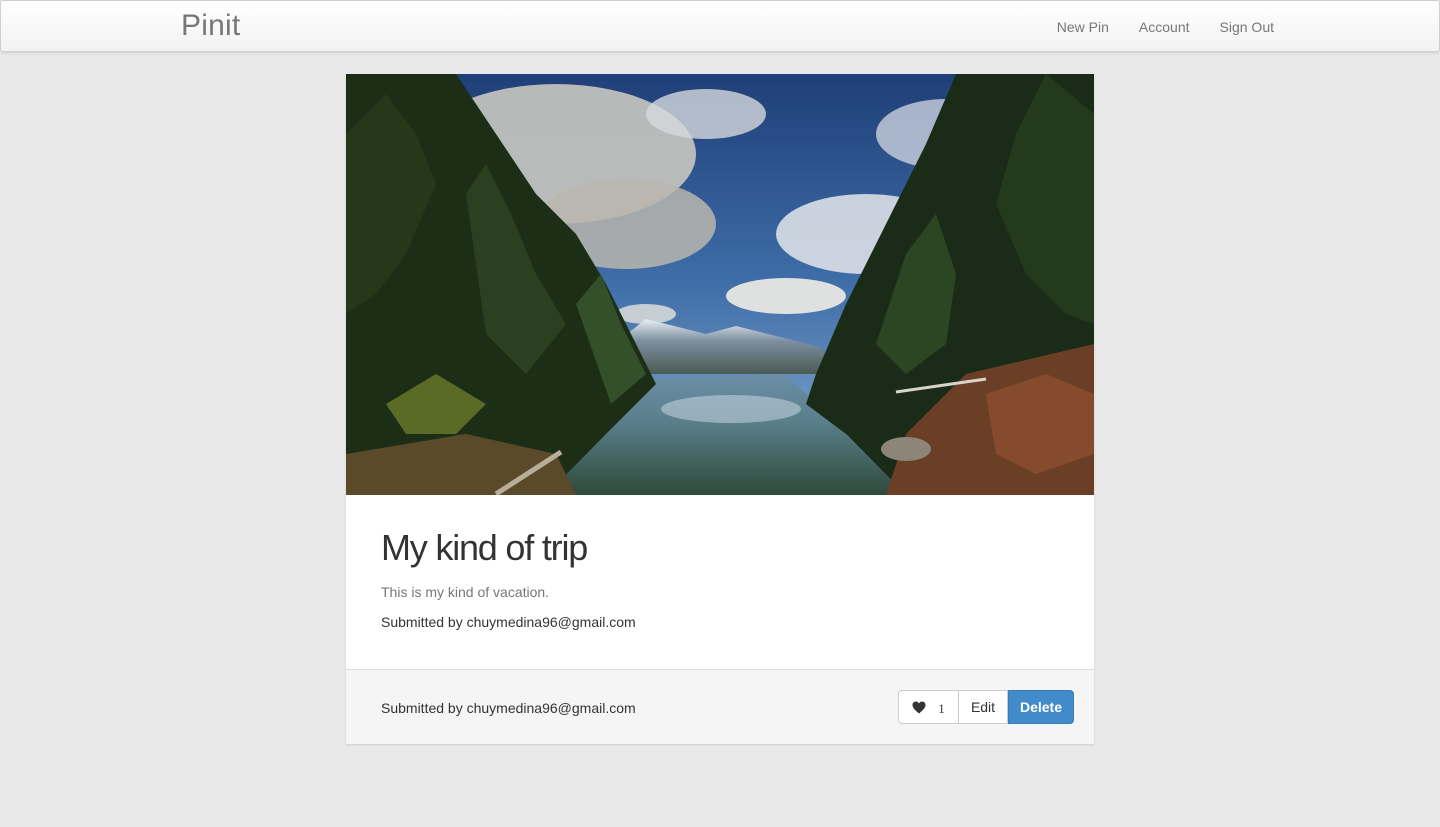  I want to click on action-button-group: 1 Edit Delete, so click(986, 707).